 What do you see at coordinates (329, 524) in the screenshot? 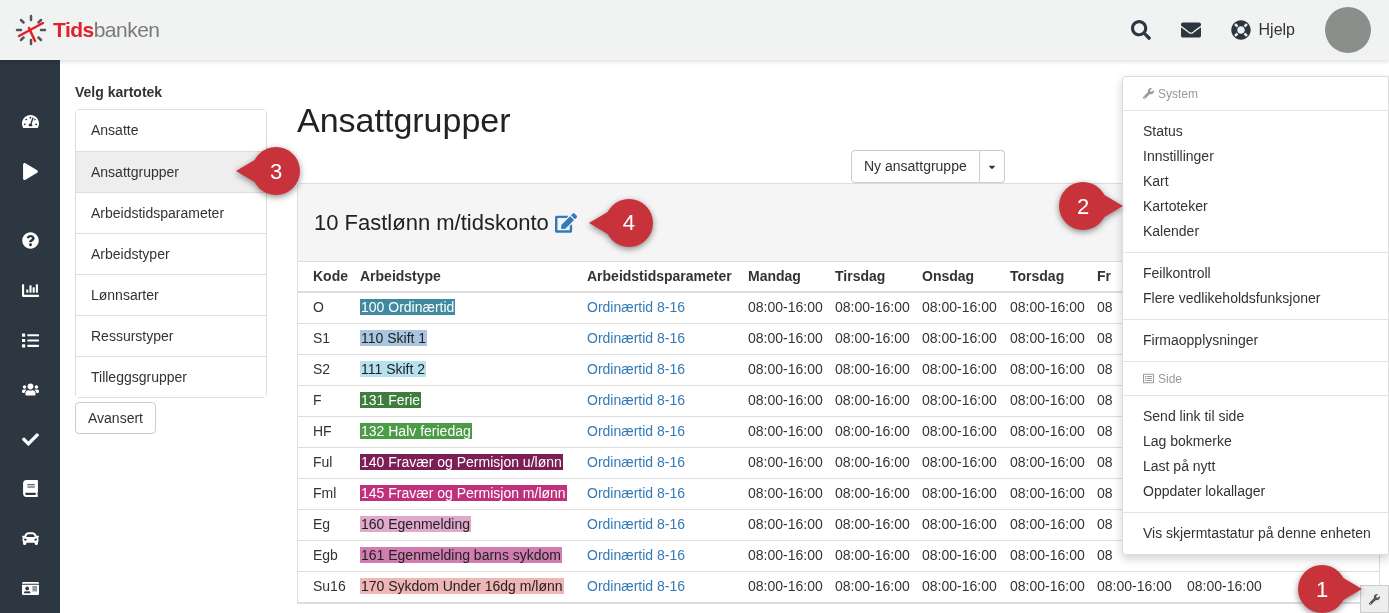
I see `table-cell: Eg` at bounding box center [329, 524].